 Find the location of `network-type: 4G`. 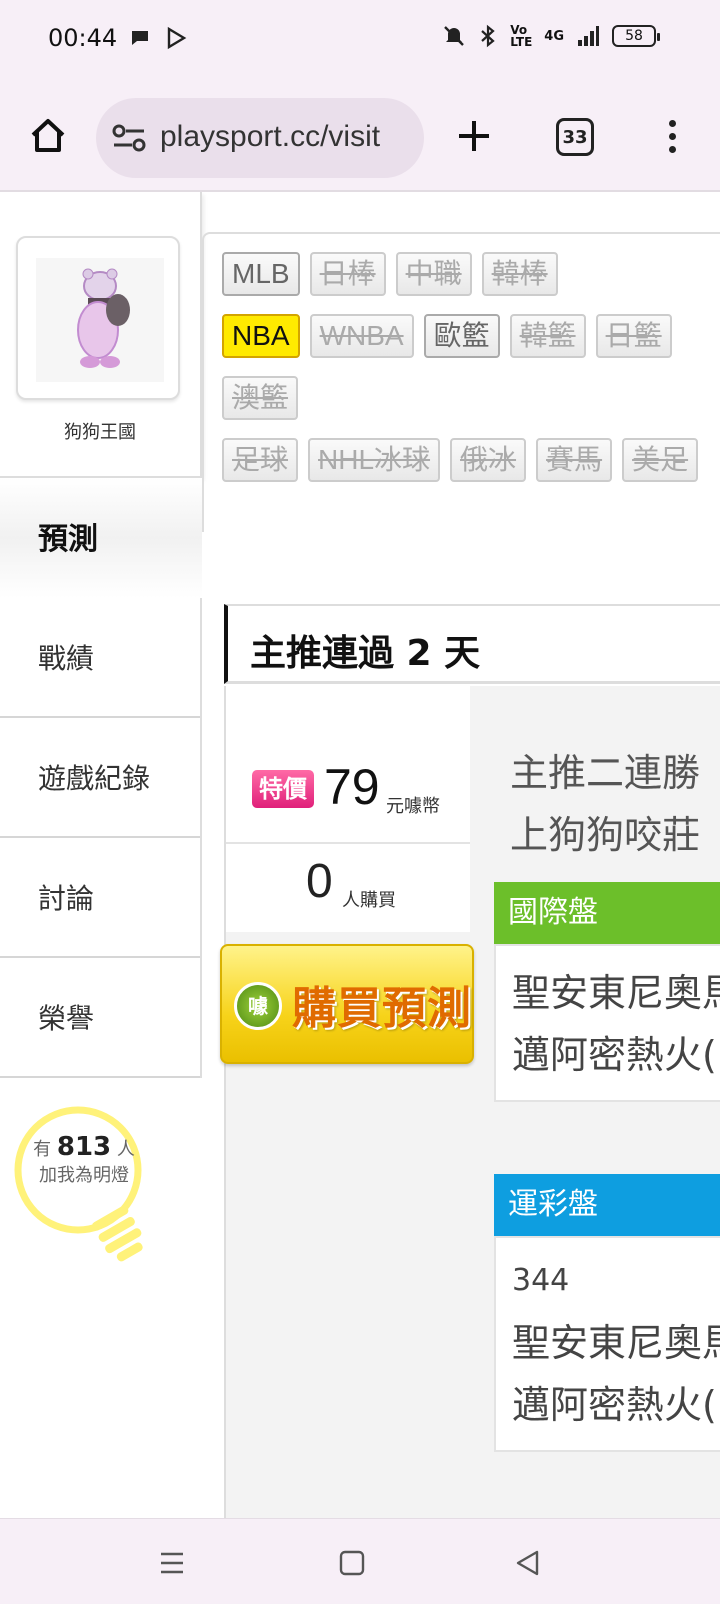

network-type: 4G is located at coordinates (554, 36).